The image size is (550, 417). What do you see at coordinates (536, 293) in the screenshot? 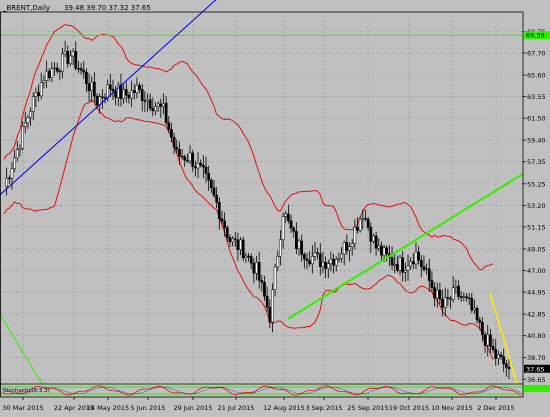
I see `y-tick-label: 44.95` at bounding box center [536, 293].